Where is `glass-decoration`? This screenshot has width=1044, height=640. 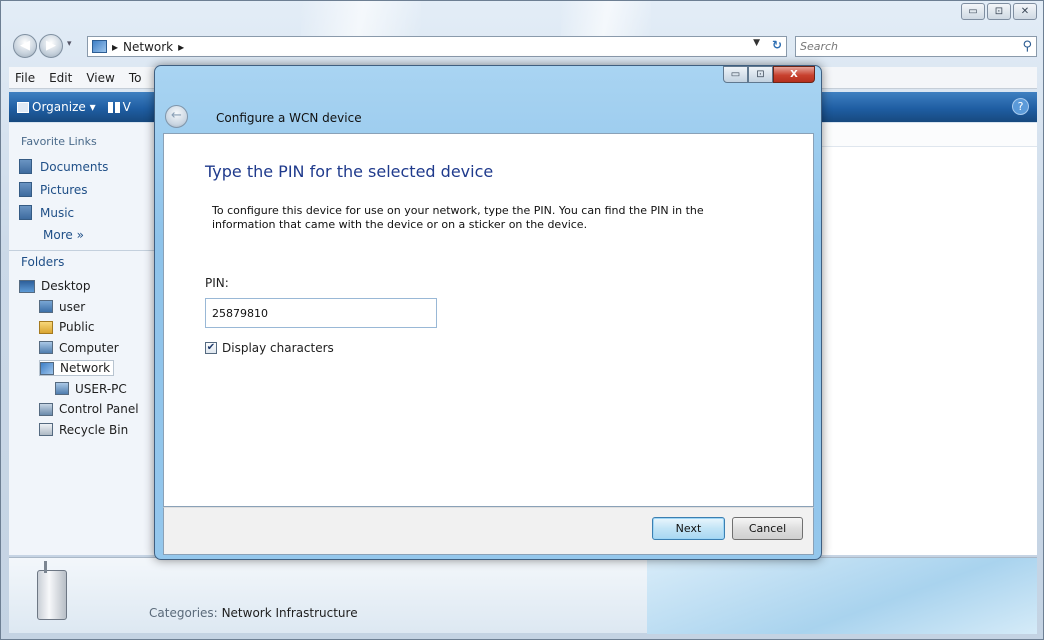
glass-decoration is located at coordinates (842, 596).